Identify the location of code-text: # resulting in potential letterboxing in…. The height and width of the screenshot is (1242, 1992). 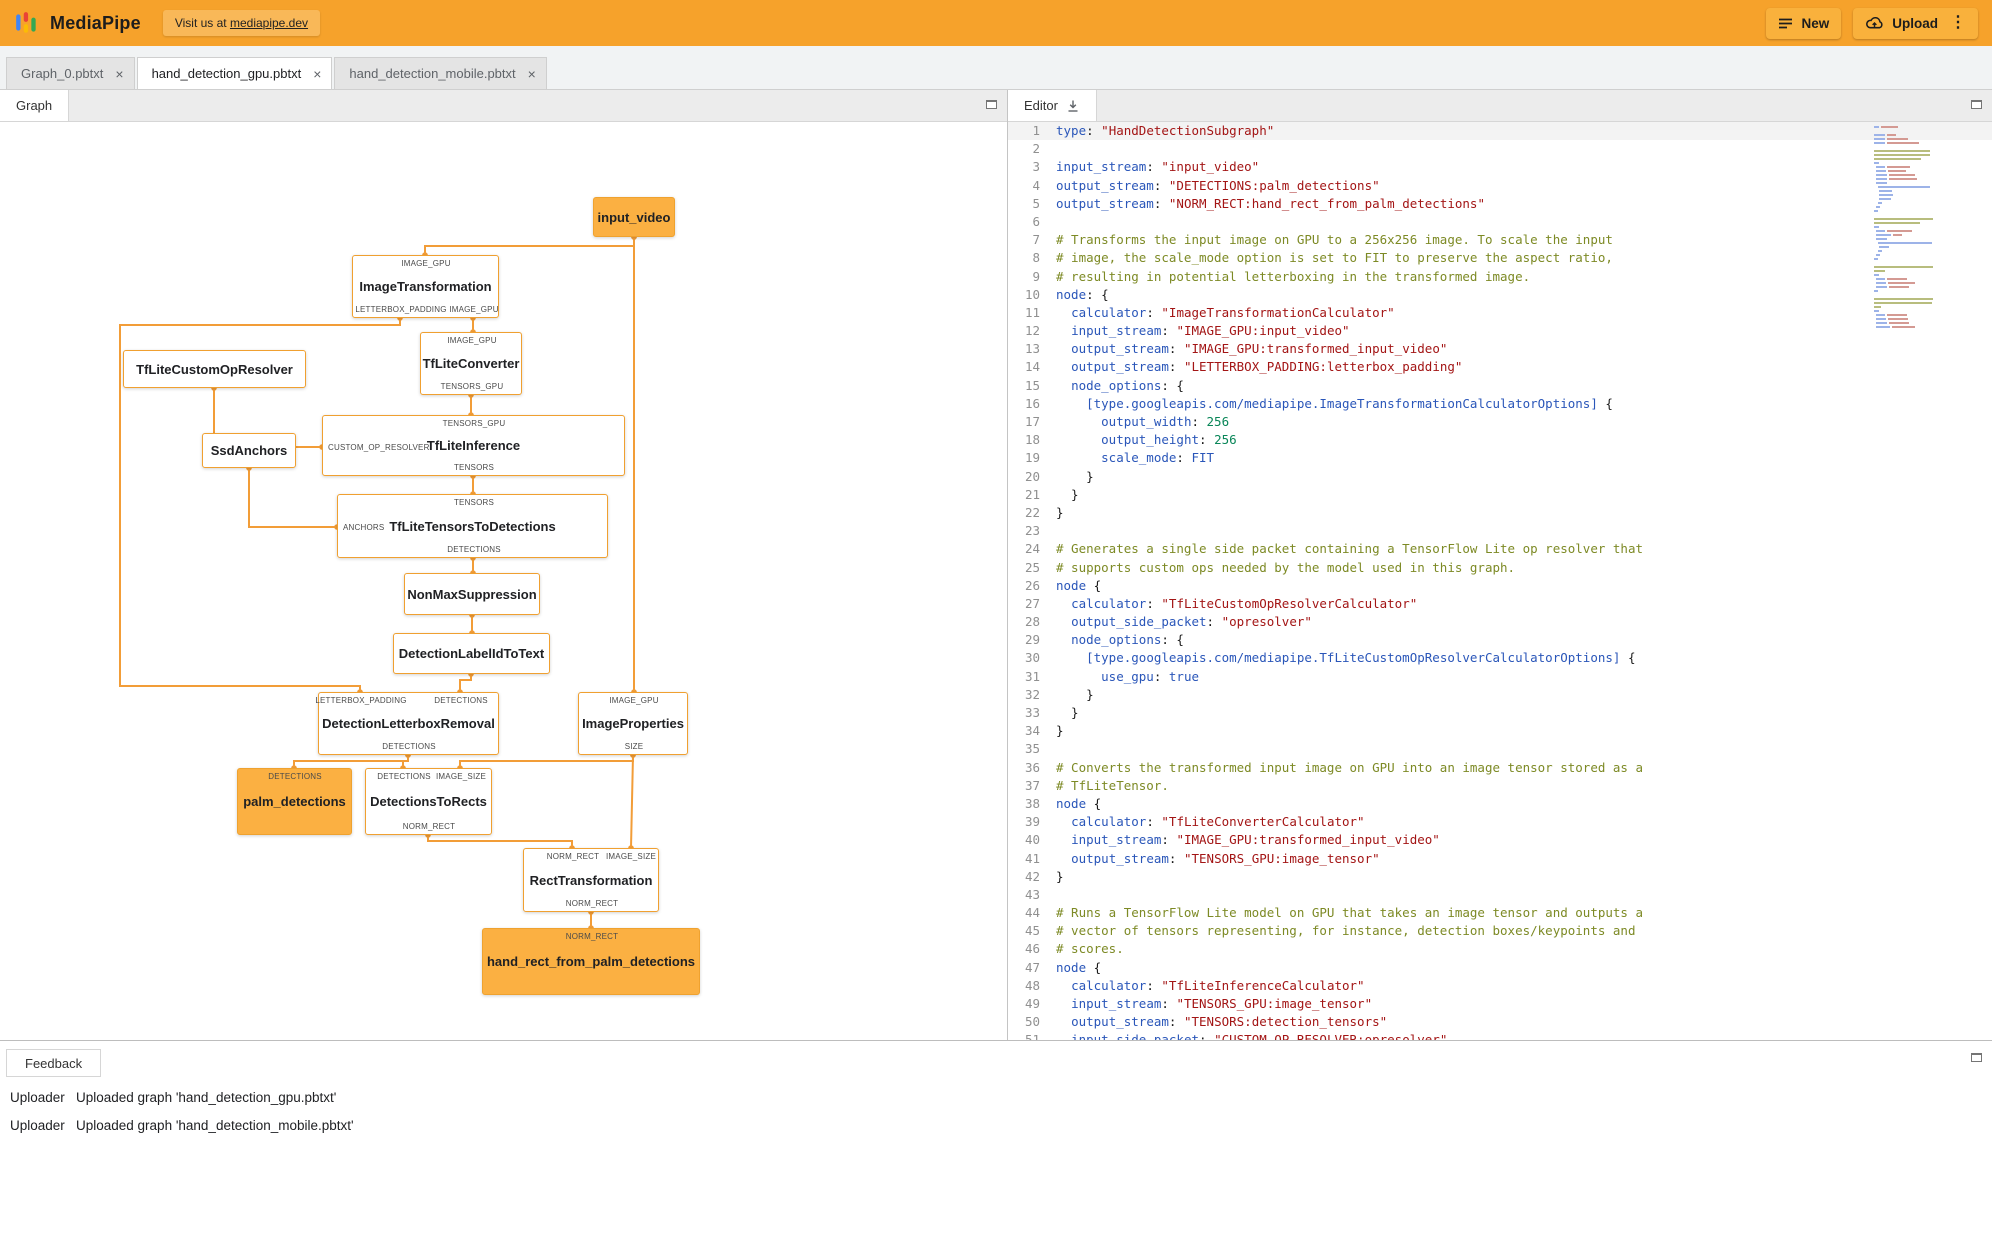
(1293, 276).